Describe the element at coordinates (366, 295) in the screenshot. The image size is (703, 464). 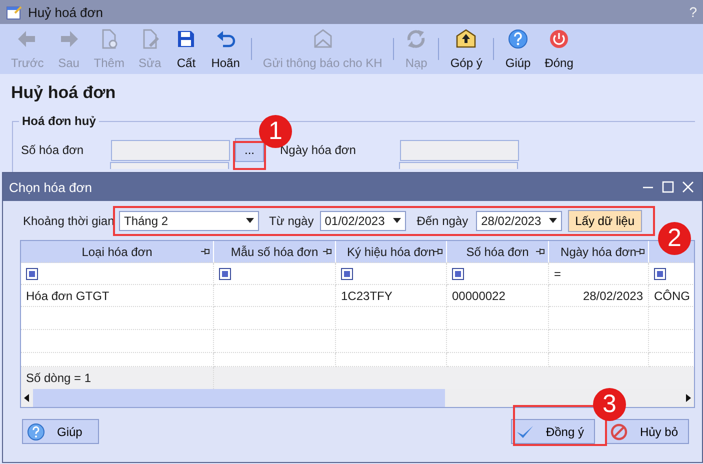
I see `table-cell: 1C23TFY` at that location.